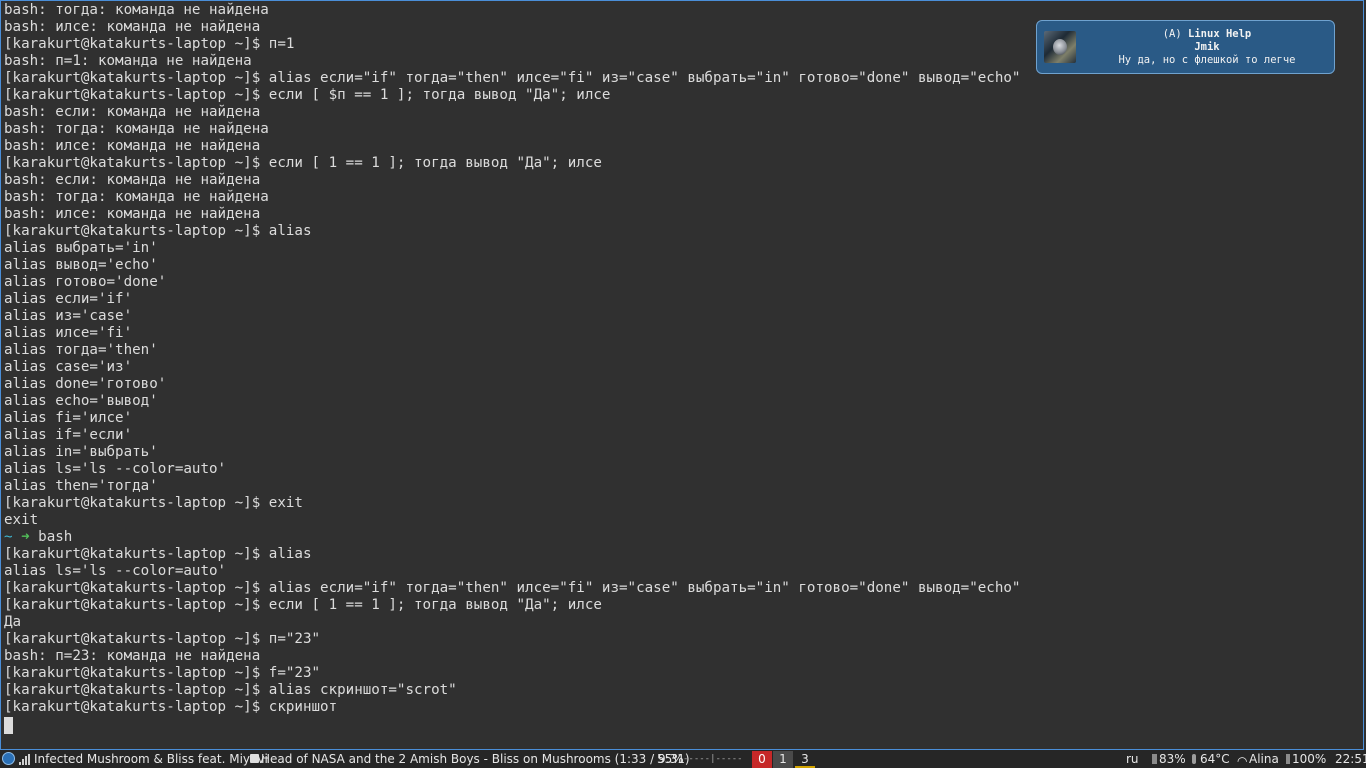  What do you see at coordinates (670, 759) in the screenshot?
I see `volume-level: 55%` at bounding box center [670, 759].